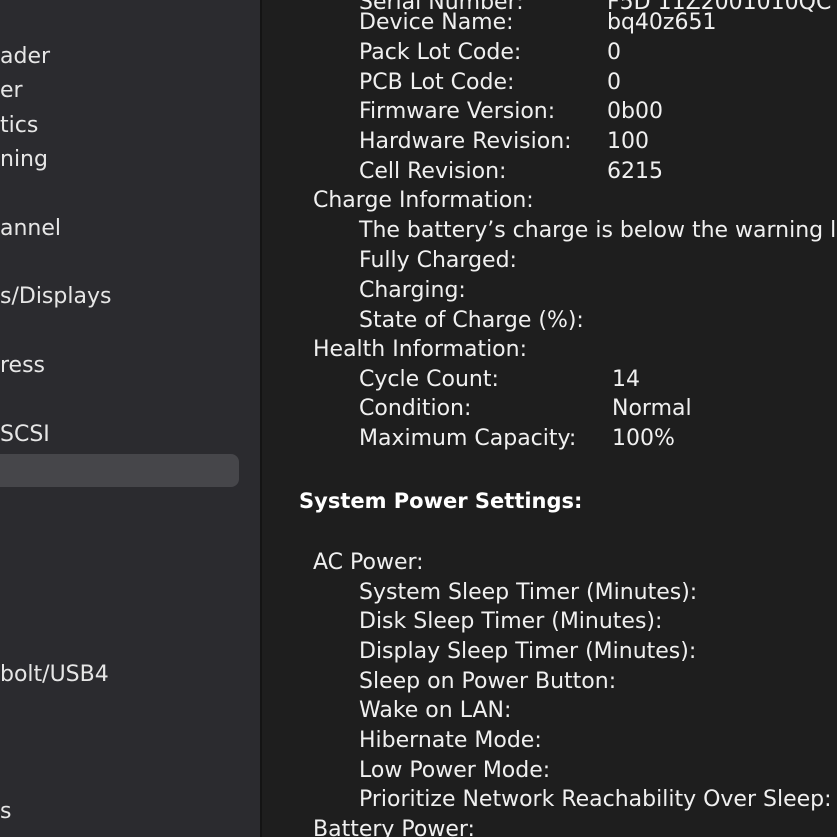 Image resolution: width=837 pixels, height=837 pixels. Describe the element at coordinates (429, 379) in the screenshot. I see `cycle-count-label: Cycle Count:` at that location.